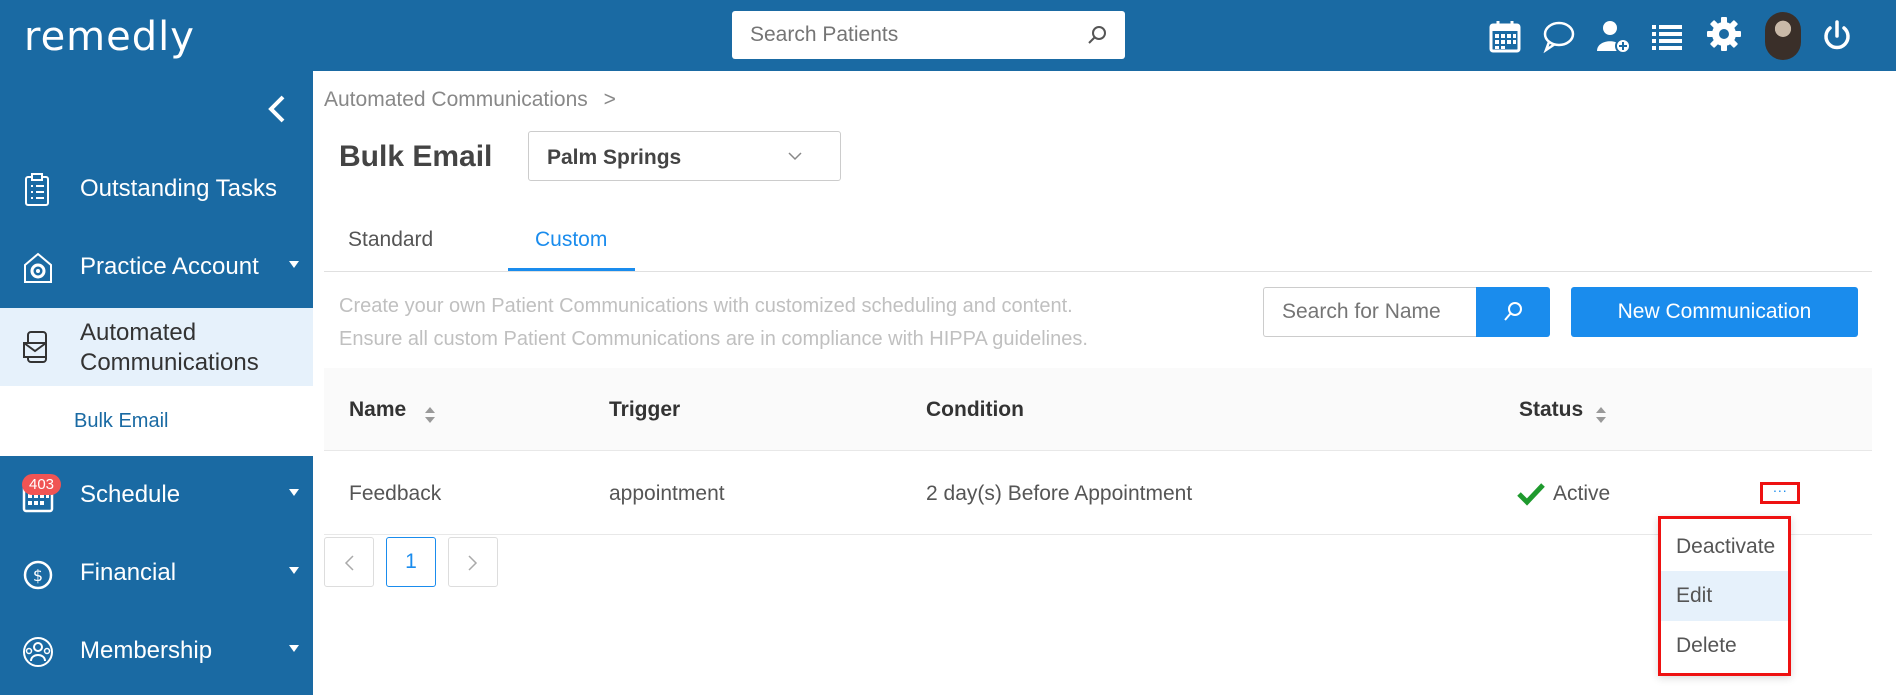 The width and height of the screenshot is (1896, 695). I want to click on column-header-name: Name, so click(377, 410).